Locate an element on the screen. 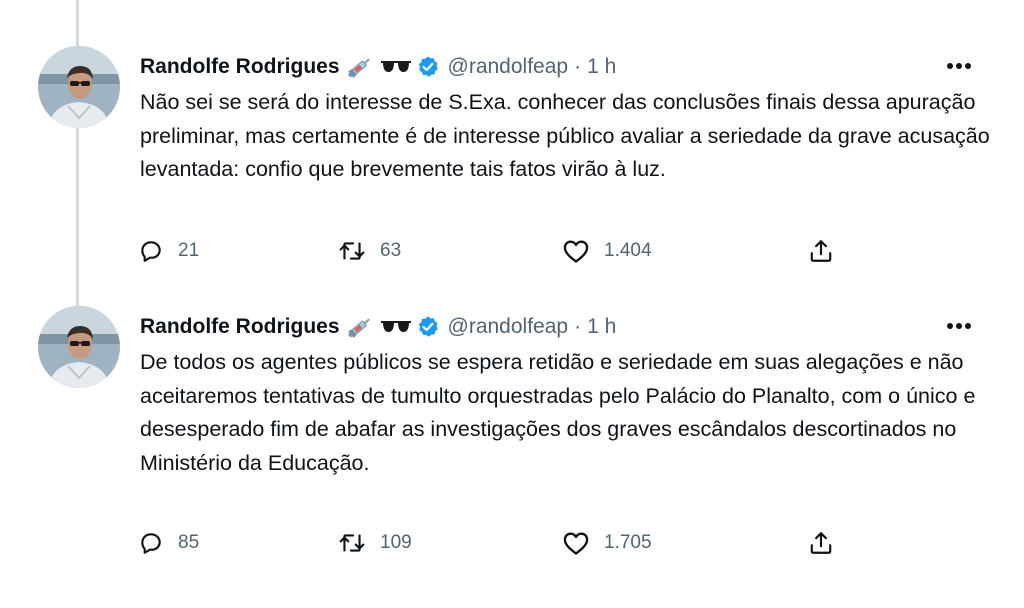 The height and width of the screenshot is (608, 1024). reply-button: 85 is located at coordinates (238, 543).